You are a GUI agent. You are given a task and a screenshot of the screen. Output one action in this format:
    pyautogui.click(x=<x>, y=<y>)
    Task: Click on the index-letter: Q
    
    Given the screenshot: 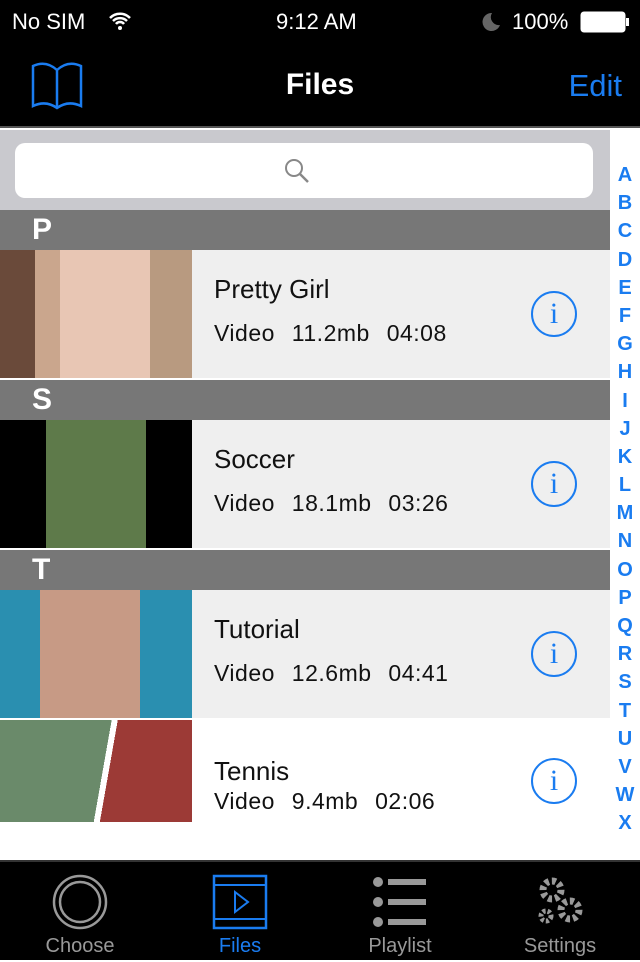 What is the action you would take?
    pyautogui.click(x=625, y=626)
    